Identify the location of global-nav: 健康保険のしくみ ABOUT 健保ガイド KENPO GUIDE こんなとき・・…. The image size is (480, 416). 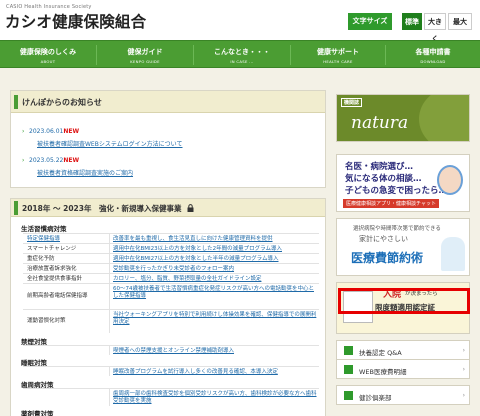
(240, 54).